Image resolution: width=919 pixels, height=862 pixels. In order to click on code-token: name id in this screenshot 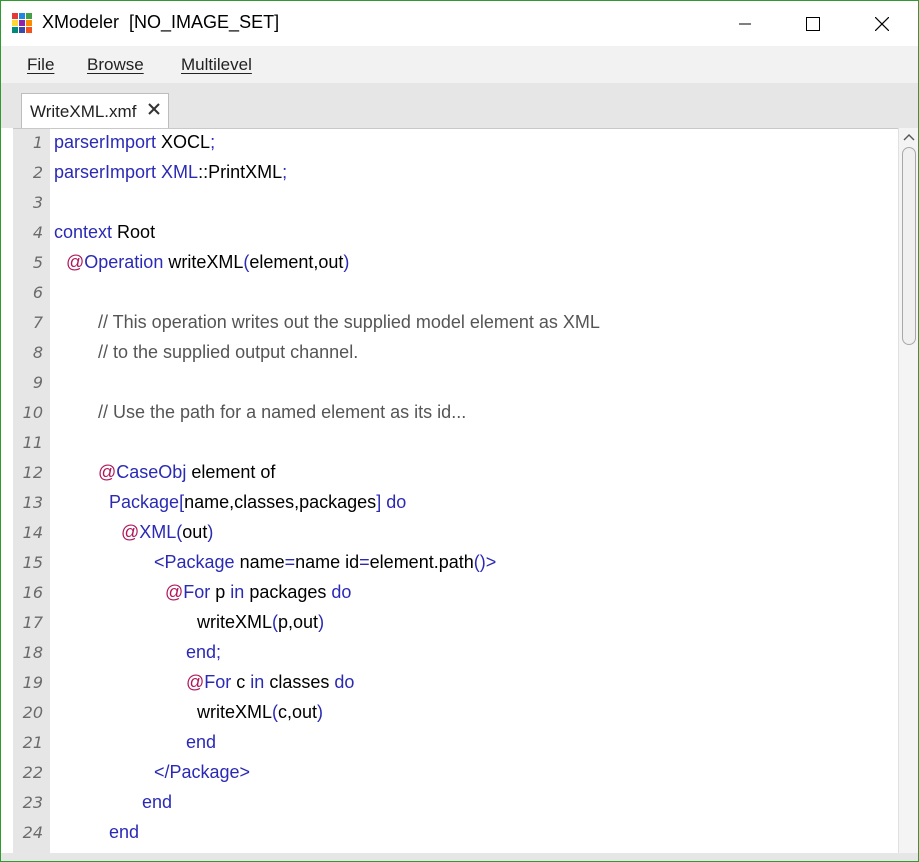, I will do `click(327, 562)`.